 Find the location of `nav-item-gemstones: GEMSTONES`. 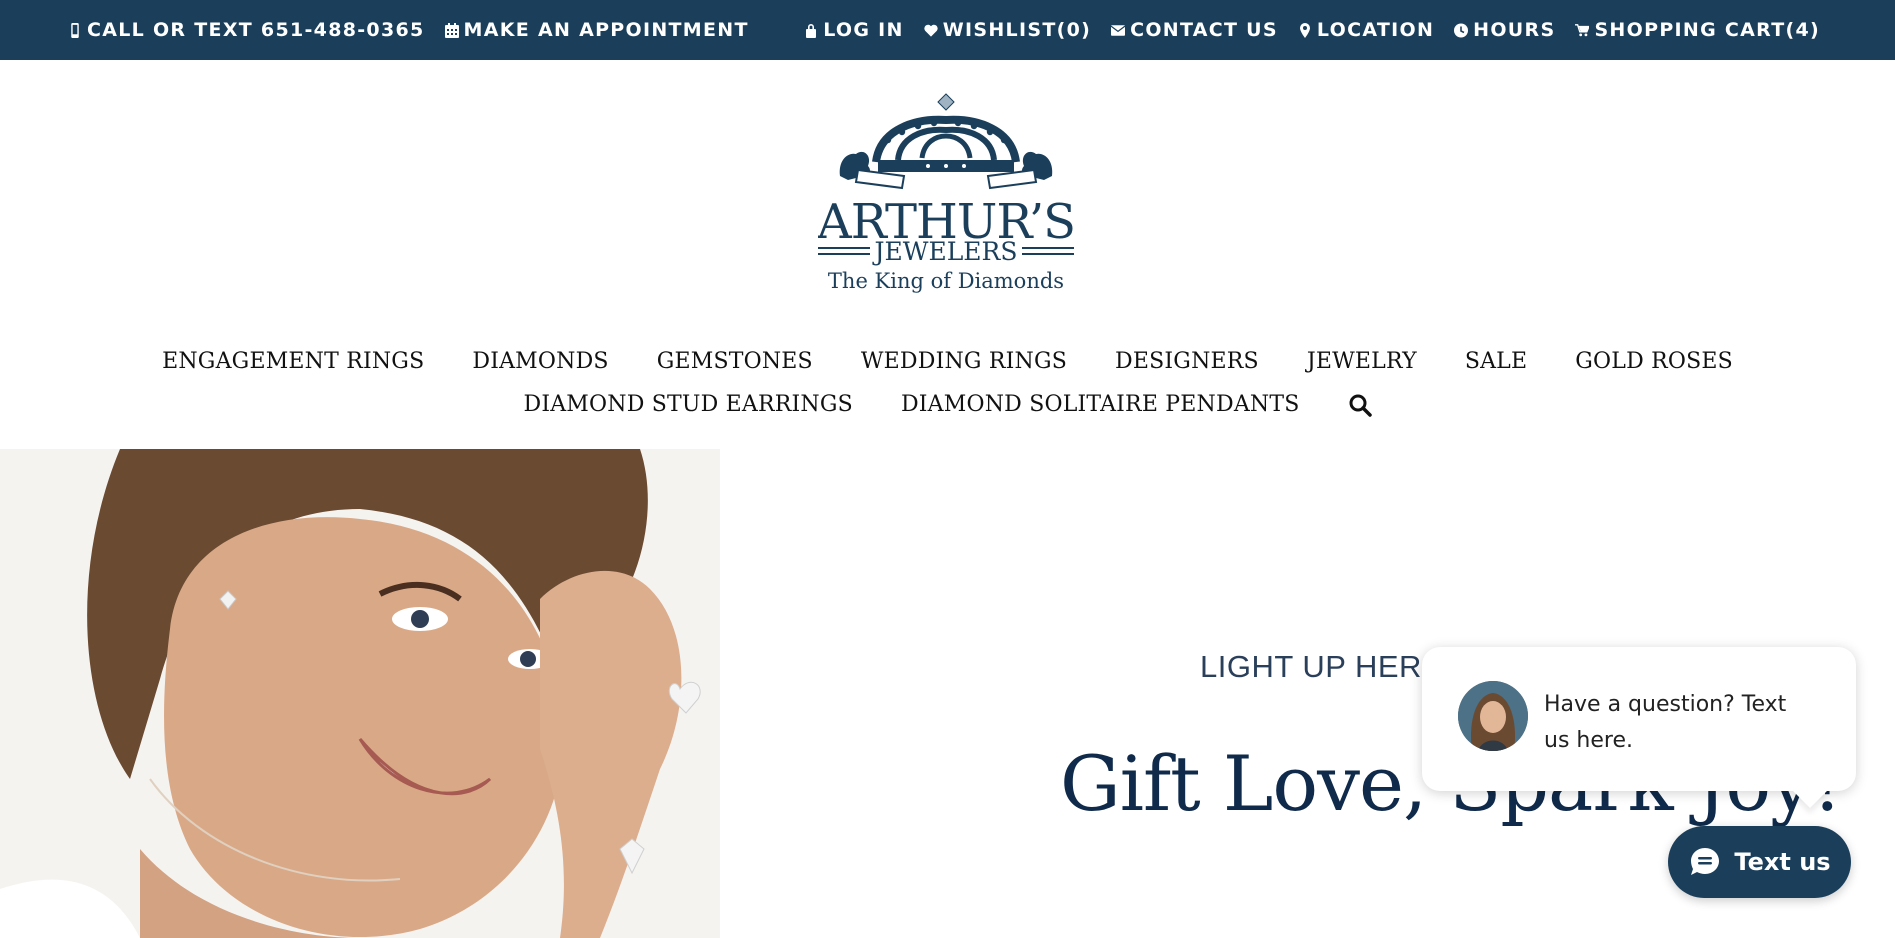

nav-item-gemstones: GEMSTONES is located at coordinates (735, 361).